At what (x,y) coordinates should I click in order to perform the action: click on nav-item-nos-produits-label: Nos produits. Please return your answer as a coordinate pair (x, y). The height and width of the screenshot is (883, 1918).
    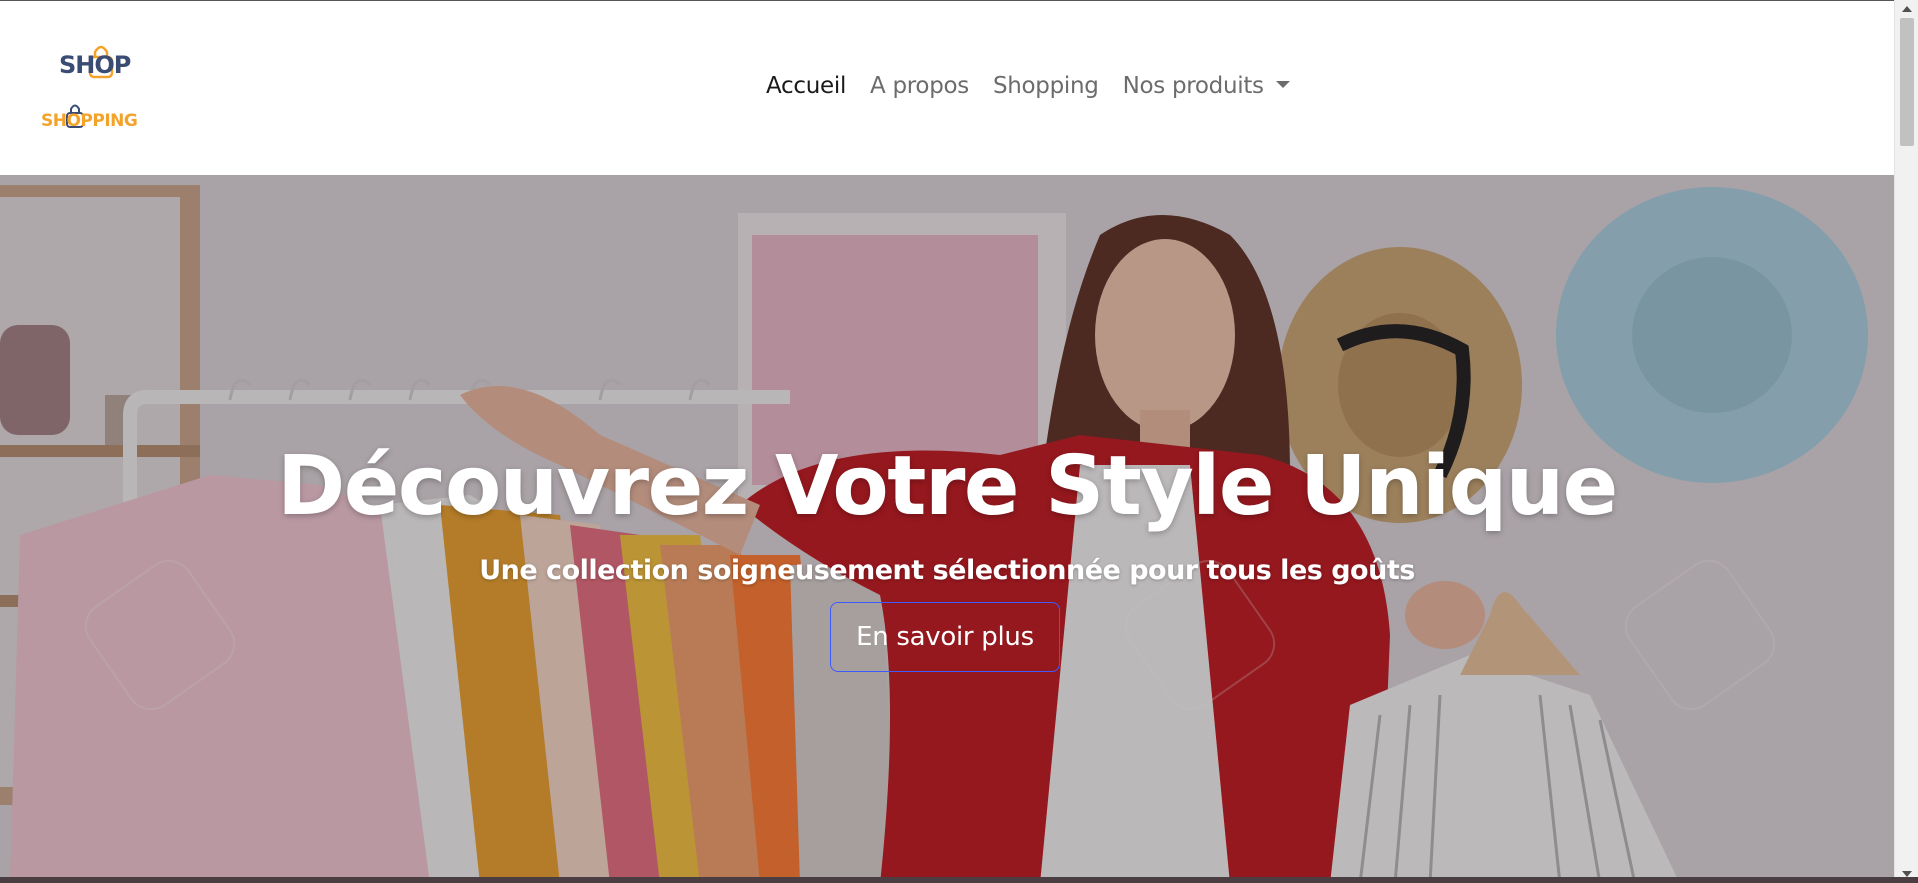
    Looking at the image, I should click on (1193, 86).